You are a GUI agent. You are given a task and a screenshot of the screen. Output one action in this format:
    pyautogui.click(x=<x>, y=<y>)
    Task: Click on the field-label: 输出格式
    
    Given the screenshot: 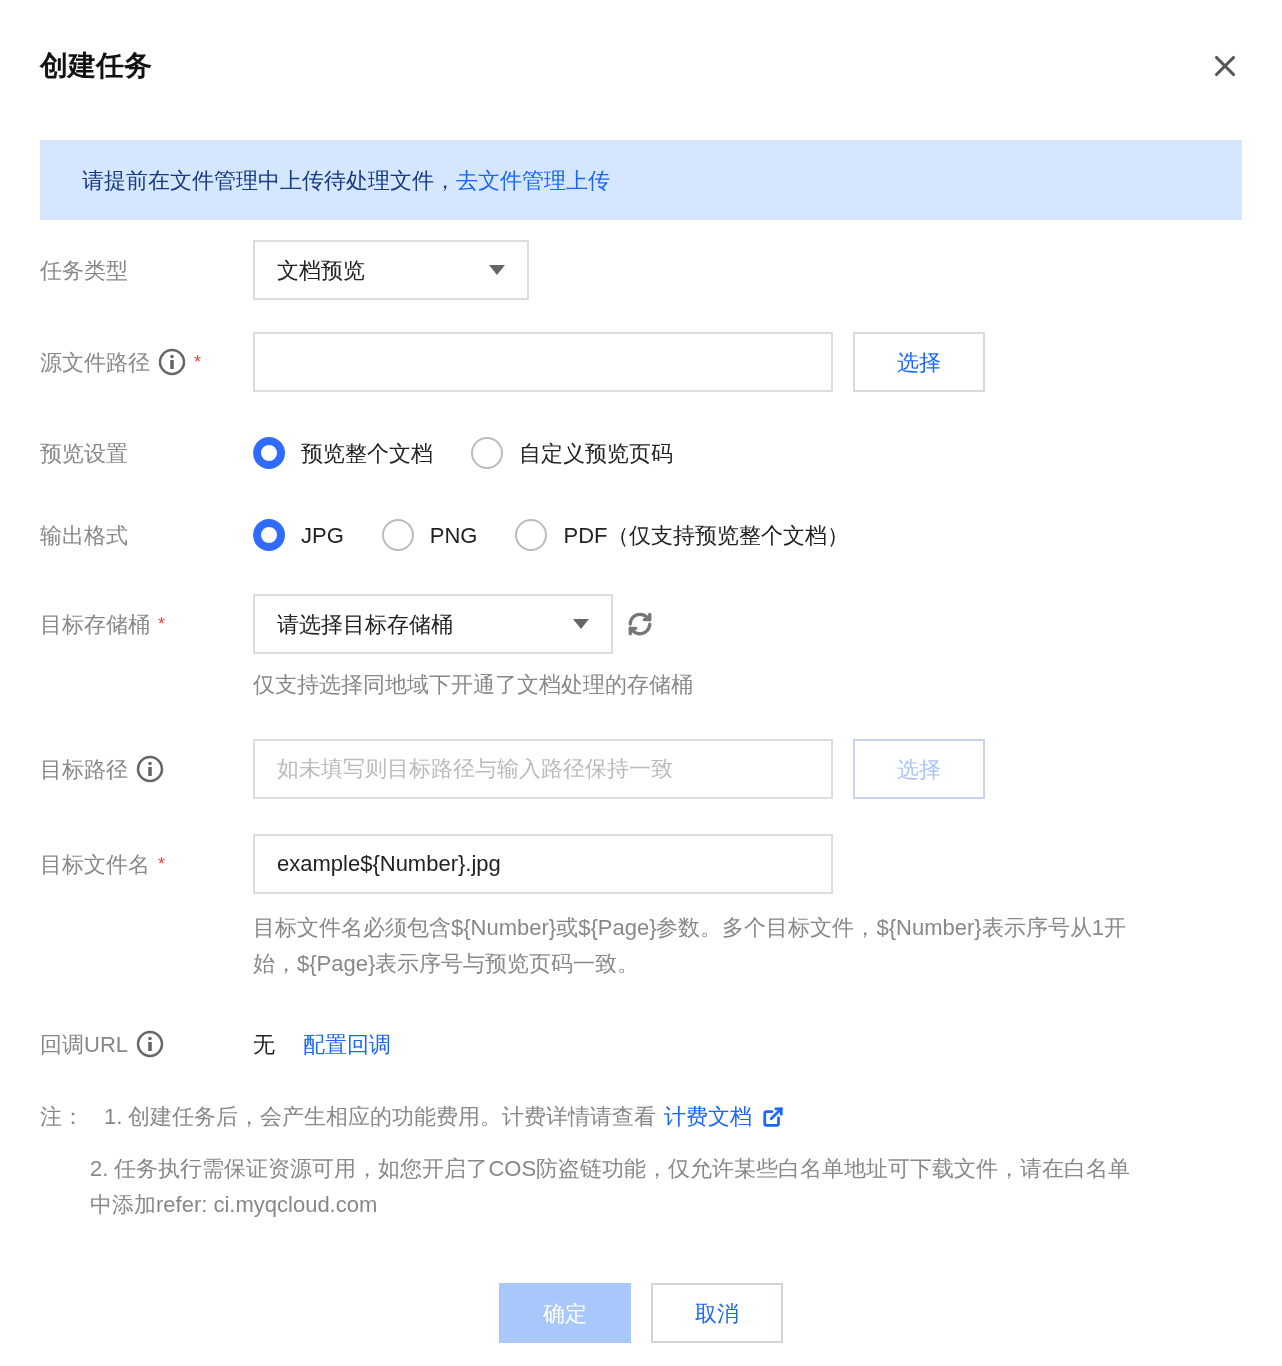 What is the action you would take?
    pyautogui.click(x=84, y=535)
    